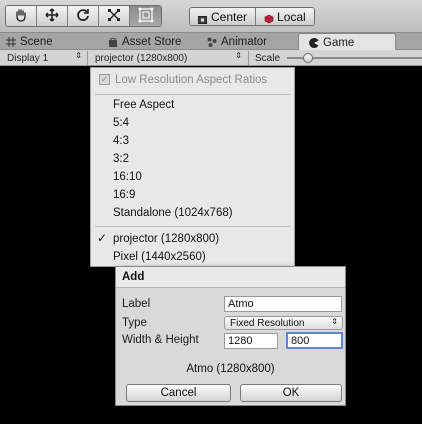  What do you see at coordinates (314, 42) in the screenshot?
I see `pacman-icon` at bounding box center [314, 42].